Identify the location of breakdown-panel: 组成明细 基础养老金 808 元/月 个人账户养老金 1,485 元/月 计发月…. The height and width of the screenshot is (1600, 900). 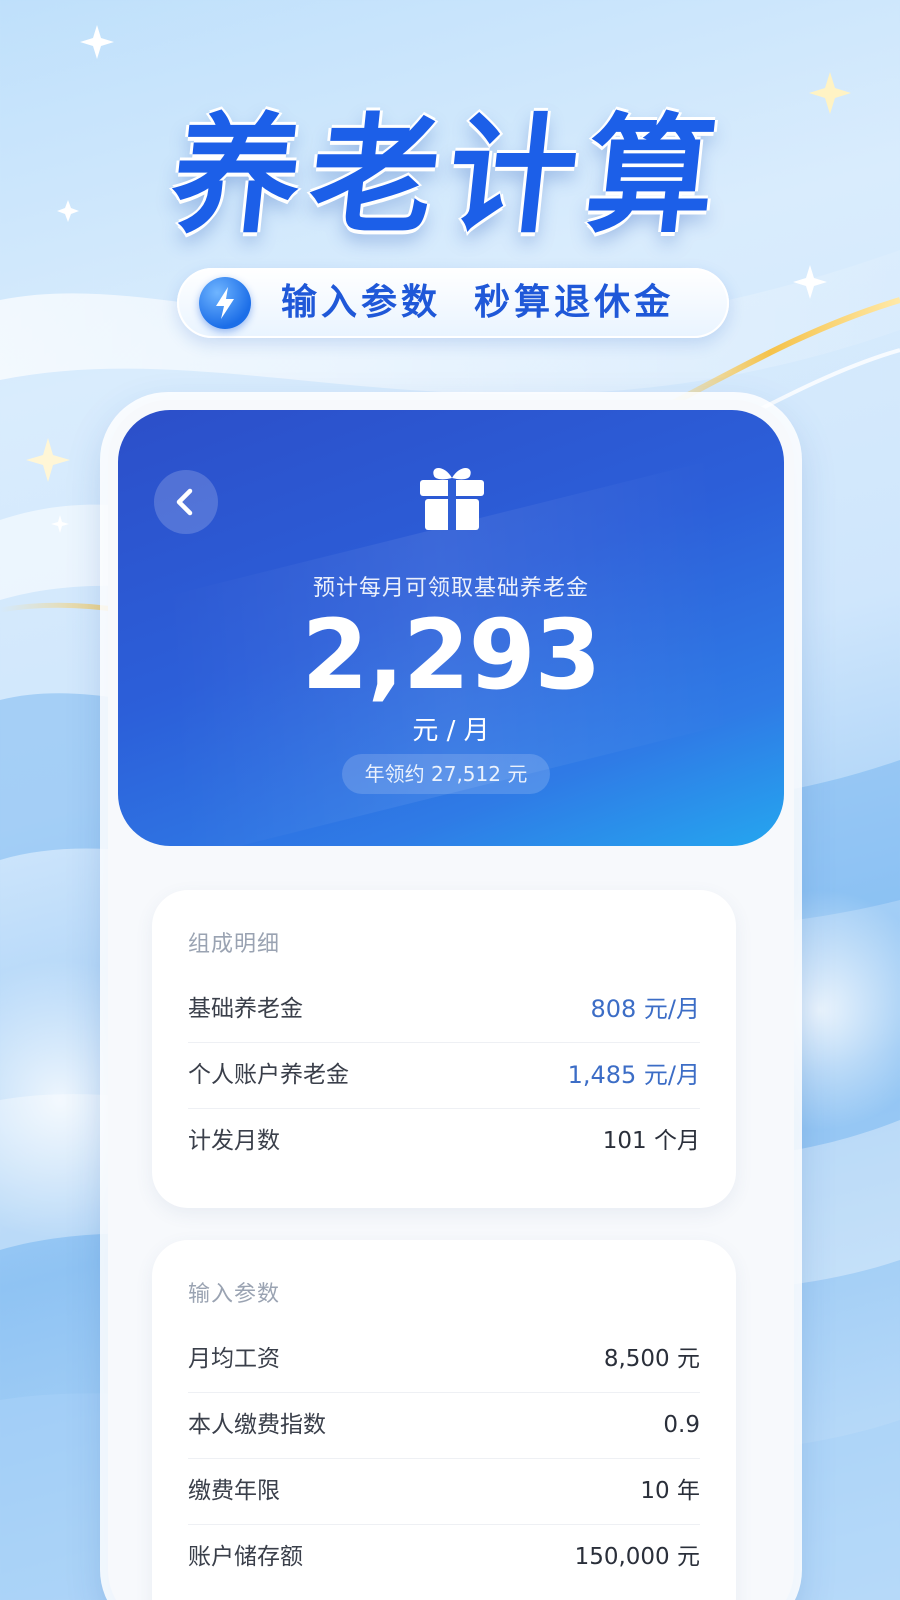
(444, 1049).